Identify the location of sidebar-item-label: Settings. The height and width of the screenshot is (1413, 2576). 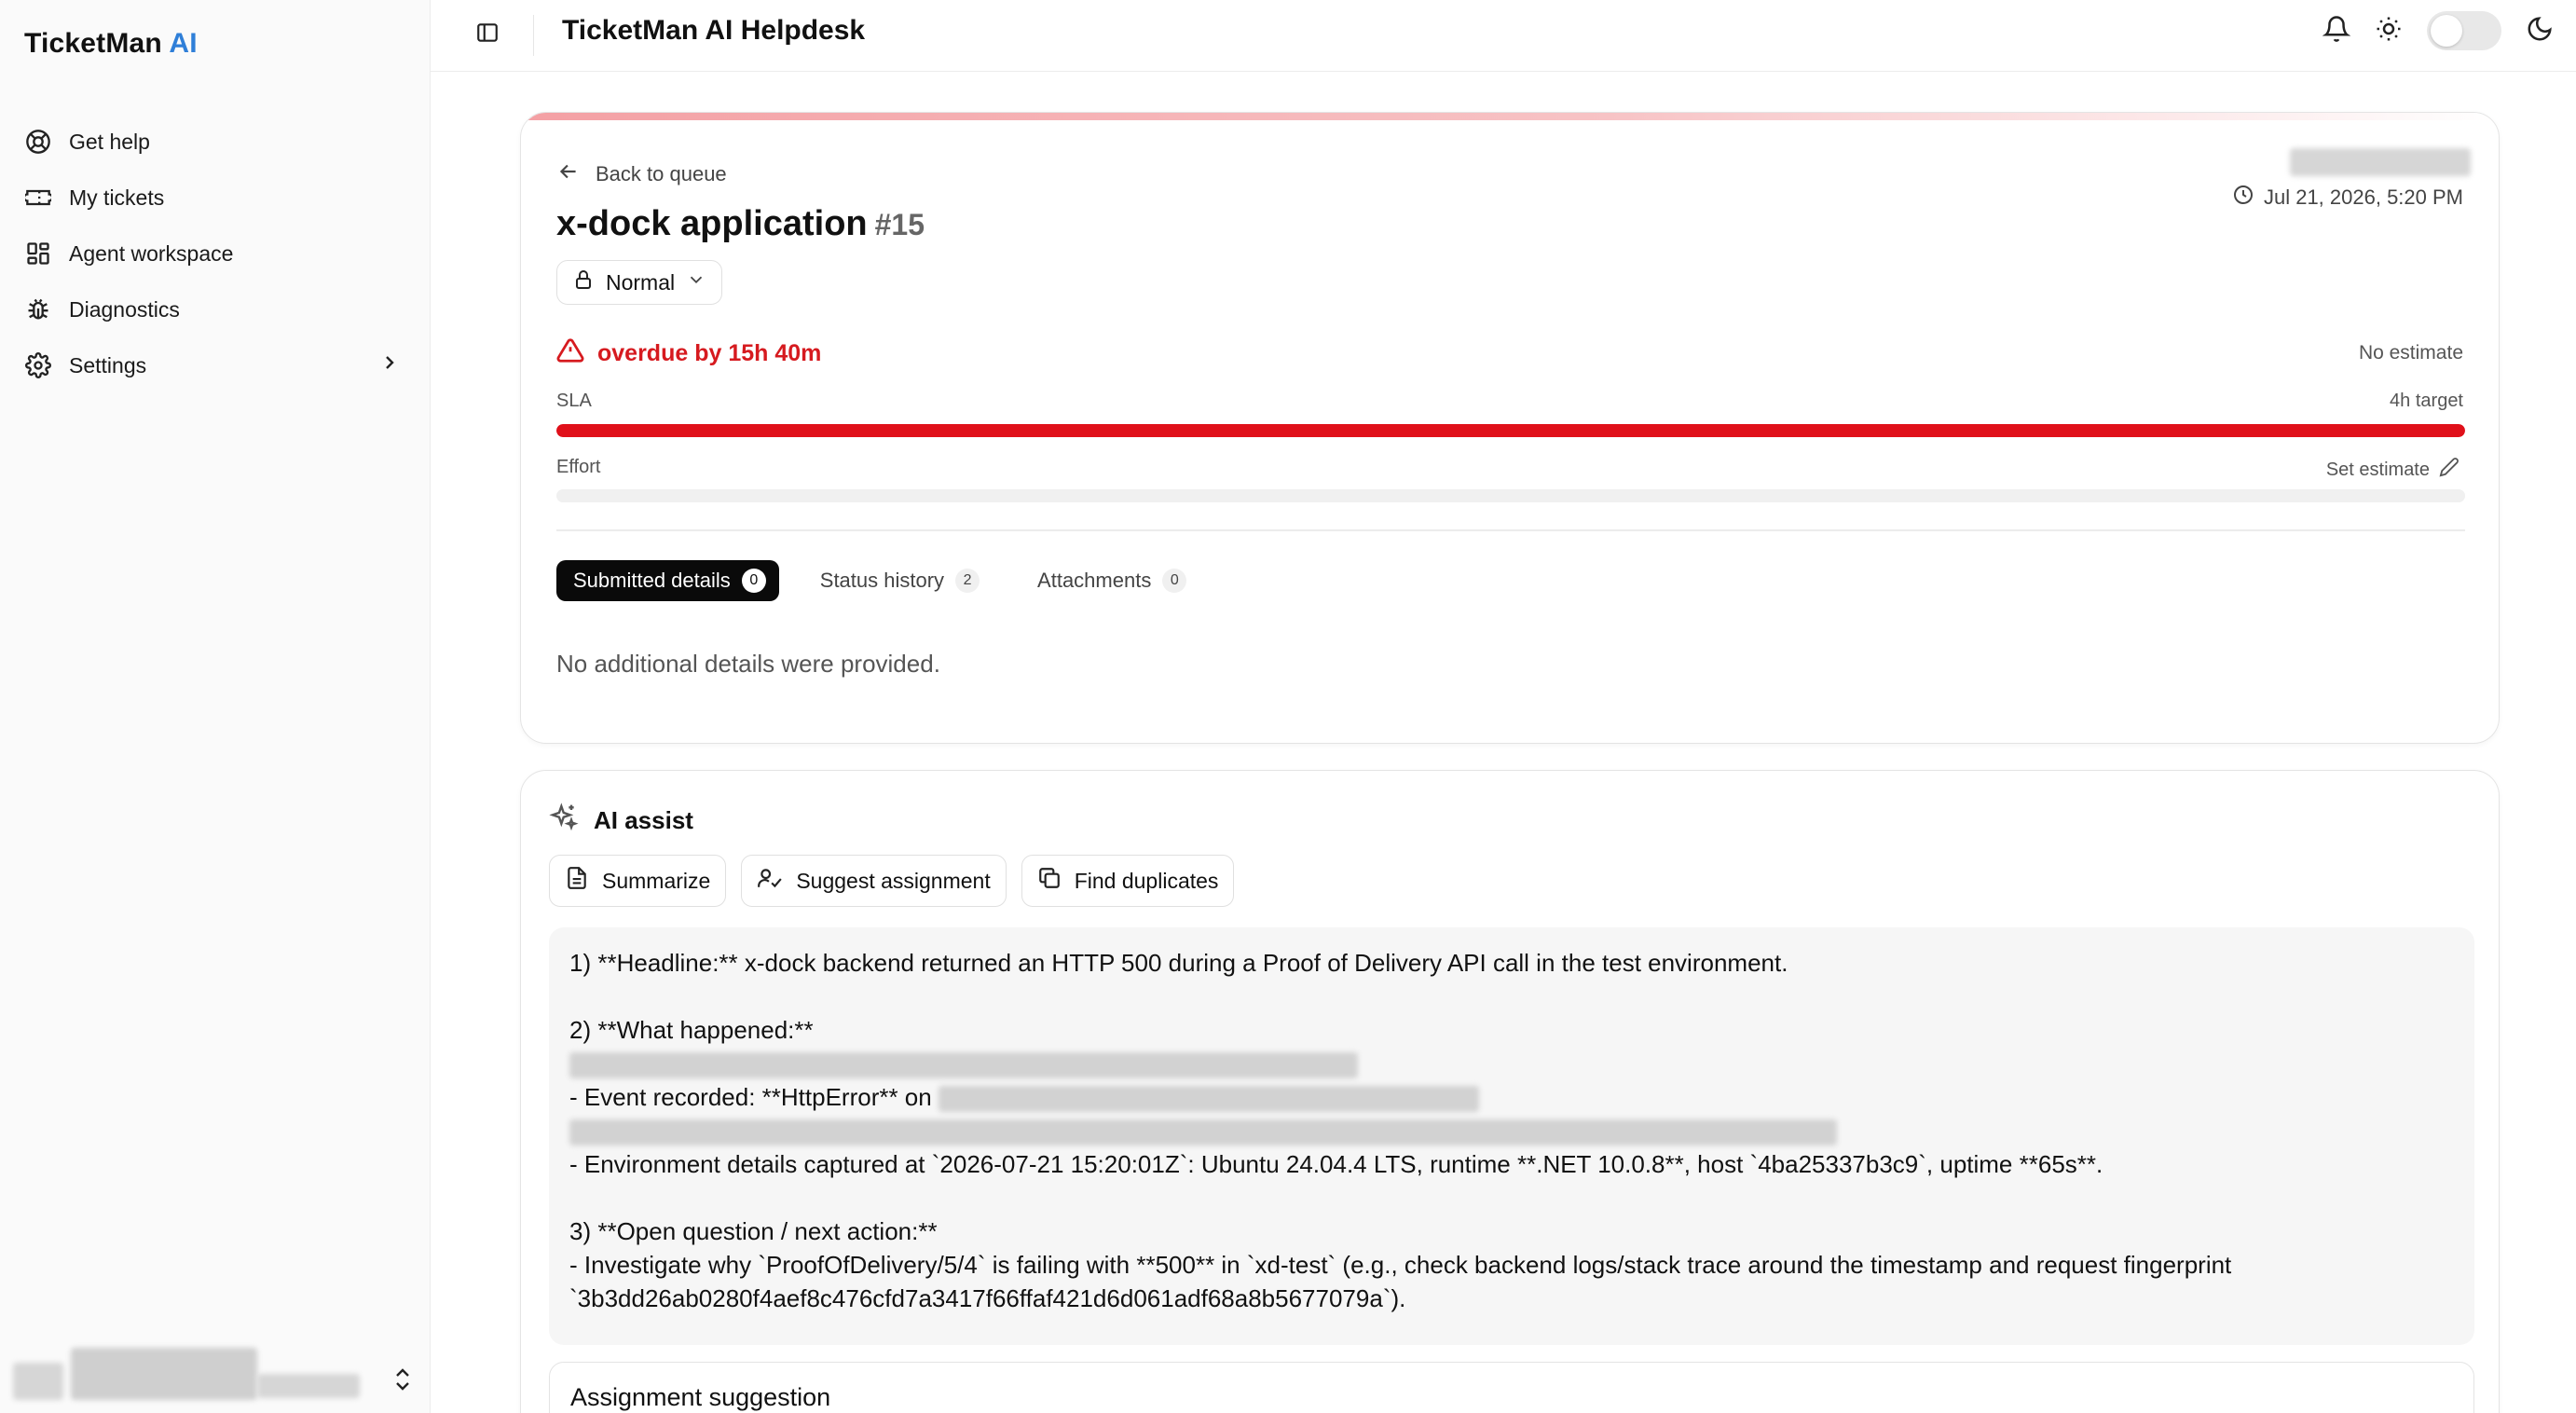
(108, 365).